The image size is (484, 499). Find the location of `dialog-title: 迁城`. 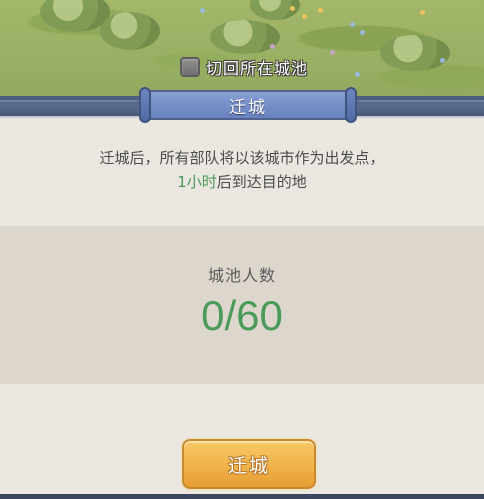

dialog-title: 迁城 is located at coordinates (248, 107).